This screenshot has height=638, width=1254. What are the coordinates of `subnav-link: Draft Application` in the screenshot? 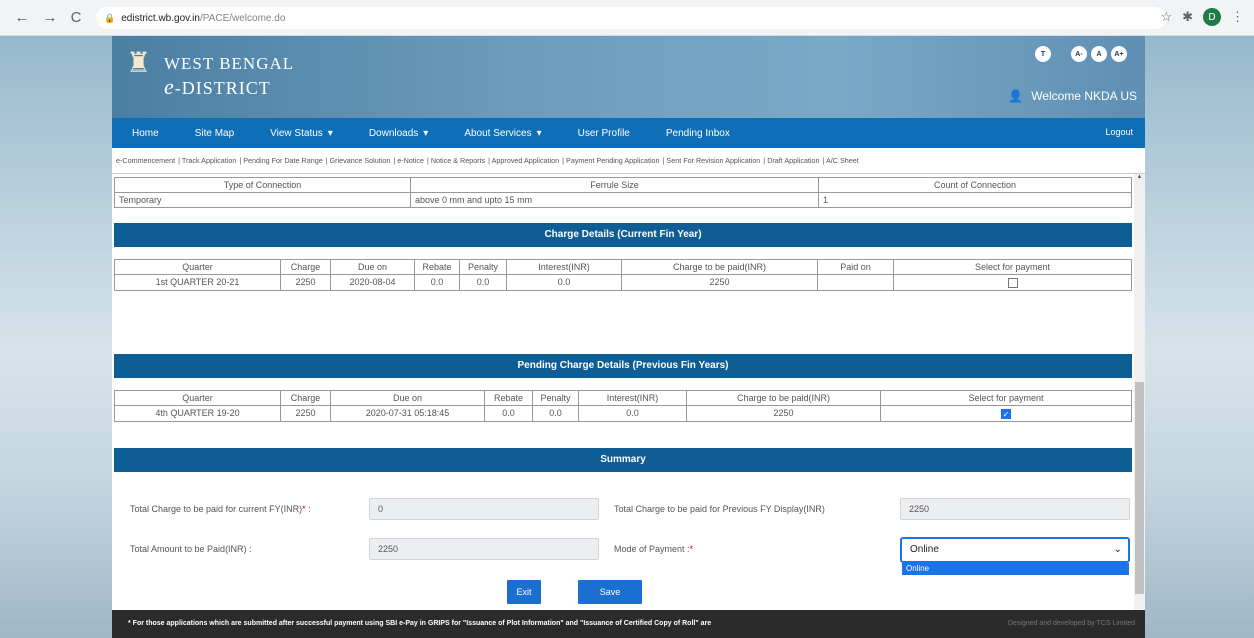 It's located at (793, 160).